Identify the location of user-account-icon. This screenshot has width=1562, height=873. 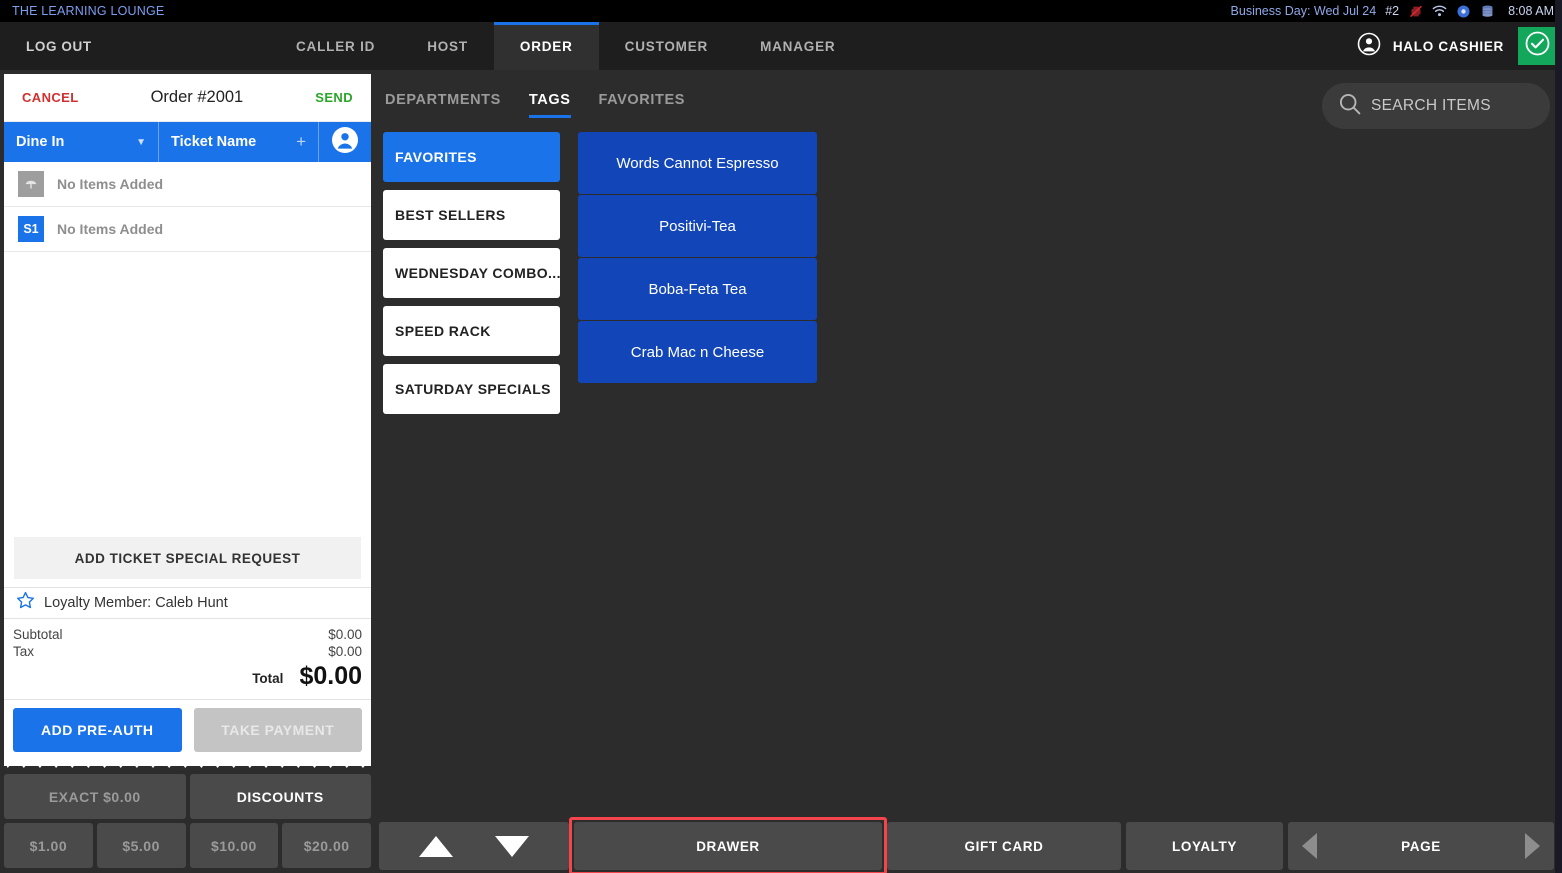
(1369, 46).